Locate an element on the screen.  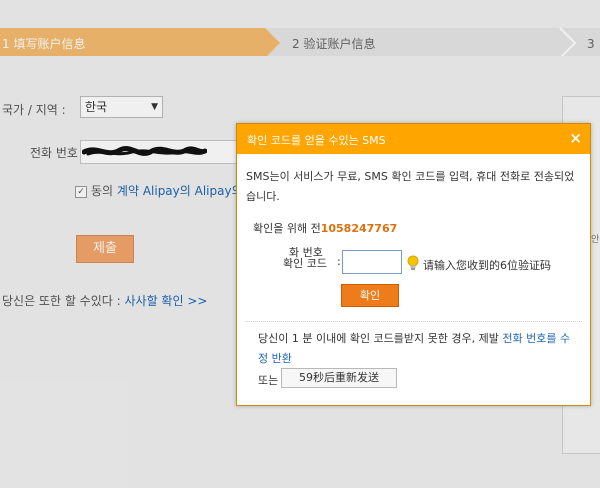
confirm-button: 확인 is located at coordinates (370, 295).